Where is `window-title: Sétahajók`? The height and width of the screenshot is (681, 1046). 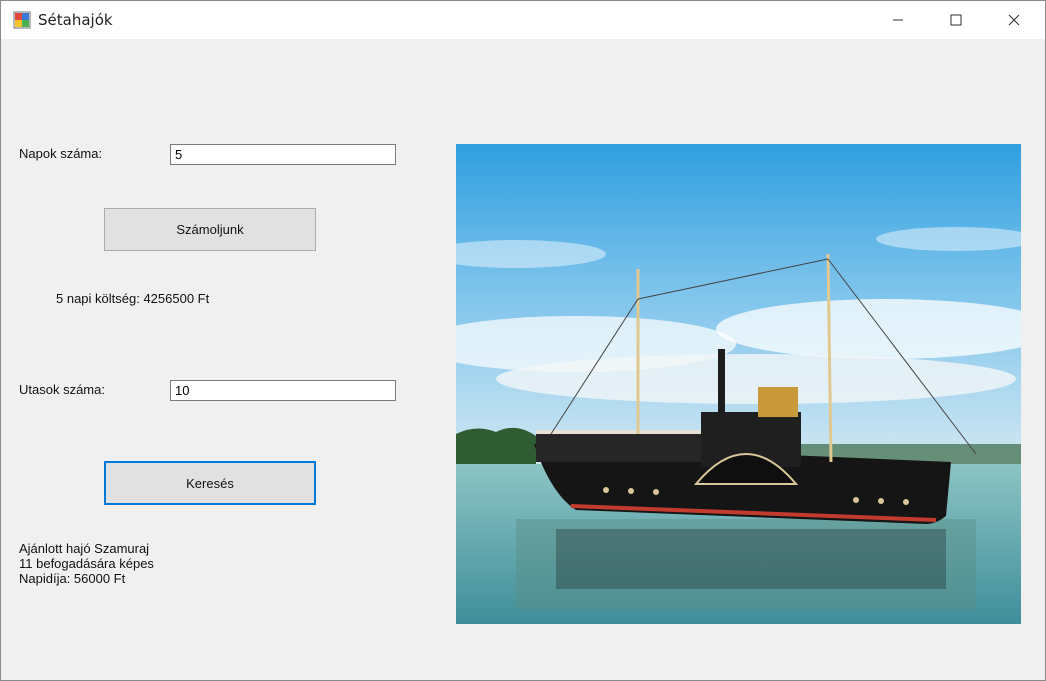 window-title: Sétahajók is located at coordinates (75, 20).